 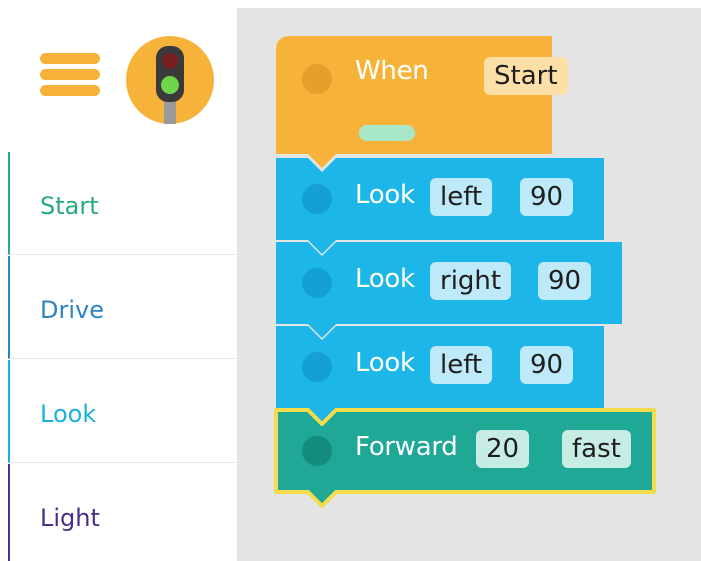 What do you see at coordinates (69, 206) in the screenshot?
I see `category-label: Start` at bounding box center [69, 206].